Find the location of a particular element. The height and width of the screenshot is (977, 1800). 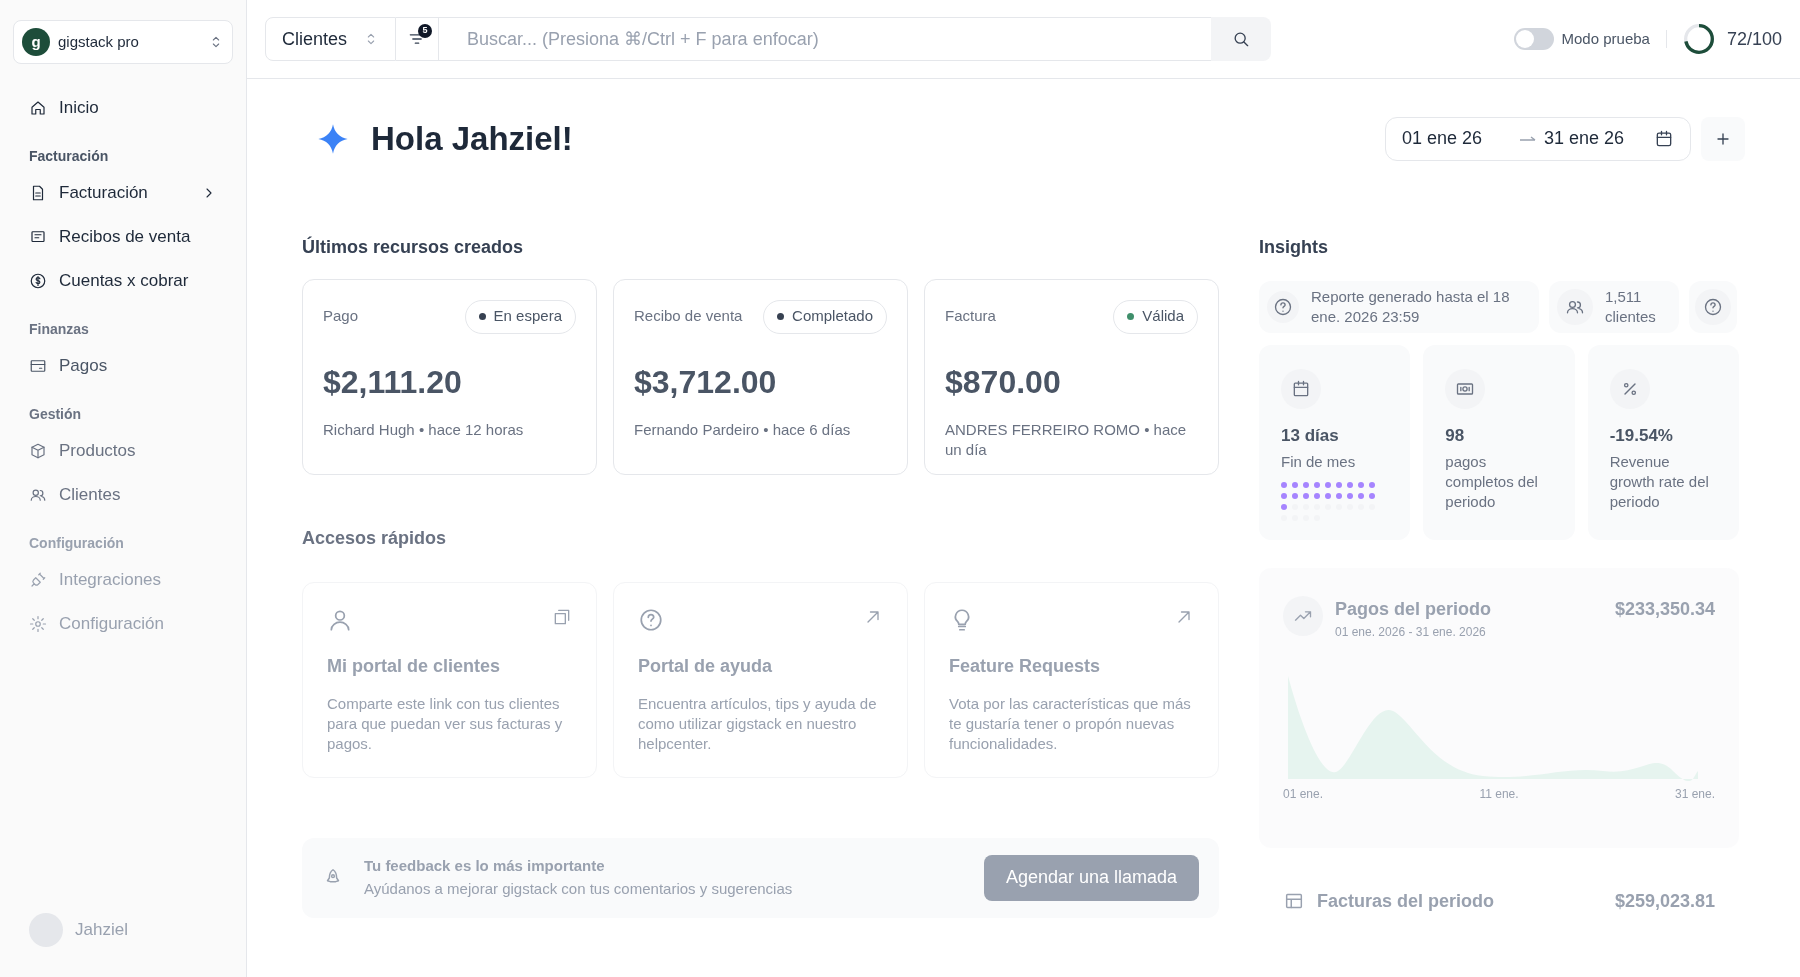

nav-item: Cuentas x cobrar is located at coordinates (123, 281).